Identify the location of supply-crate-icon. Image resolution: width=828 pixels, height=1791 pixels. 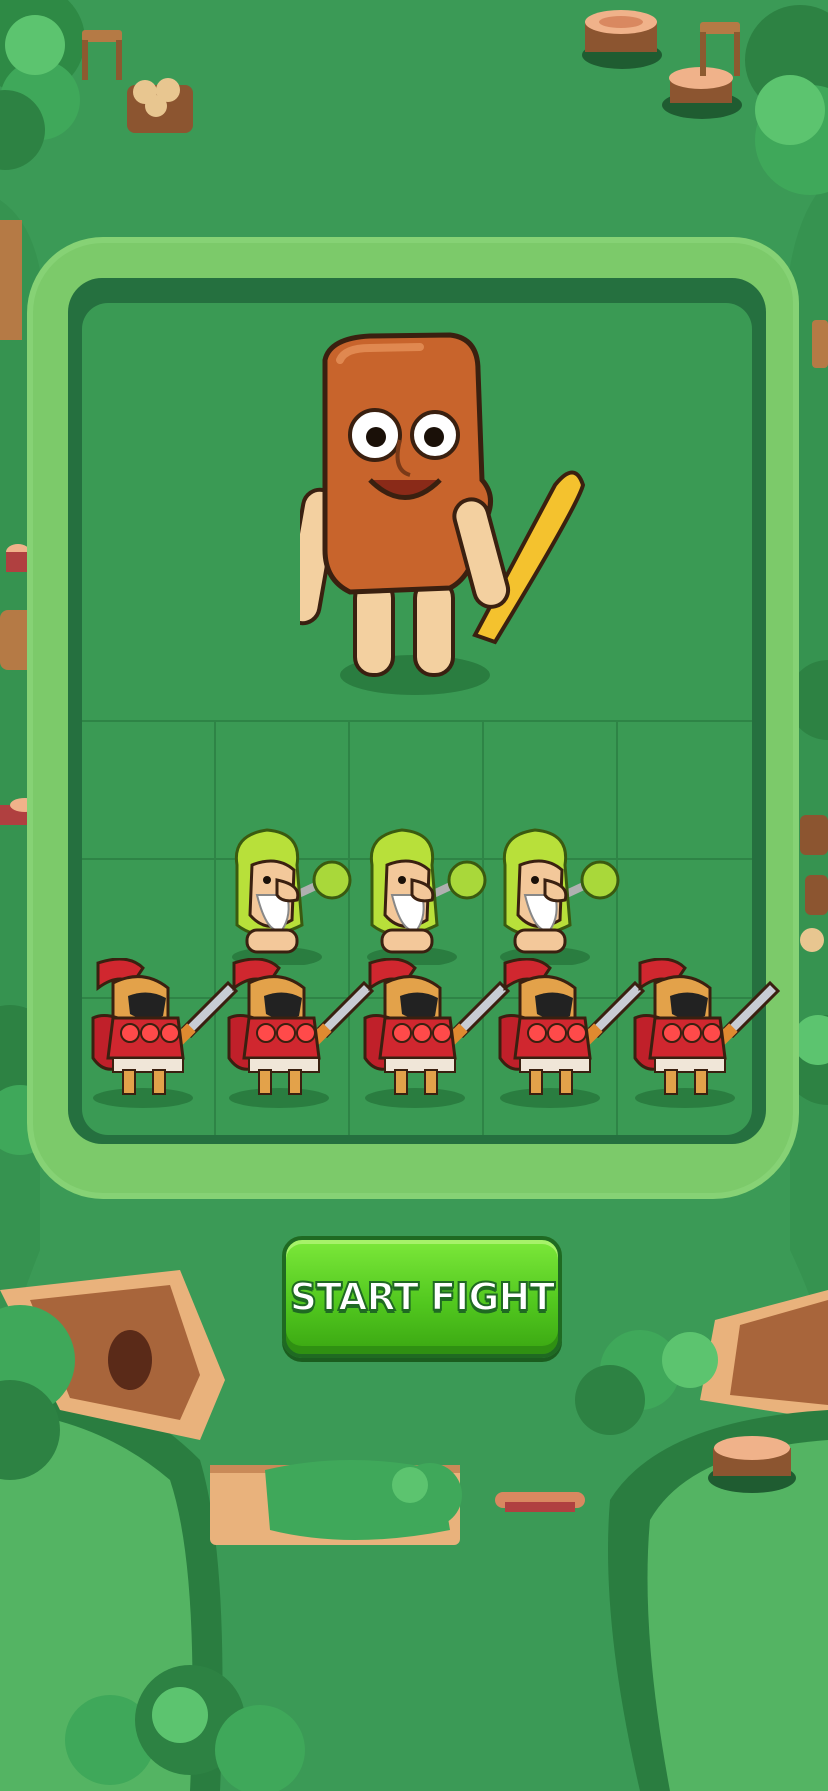
(160, 105).